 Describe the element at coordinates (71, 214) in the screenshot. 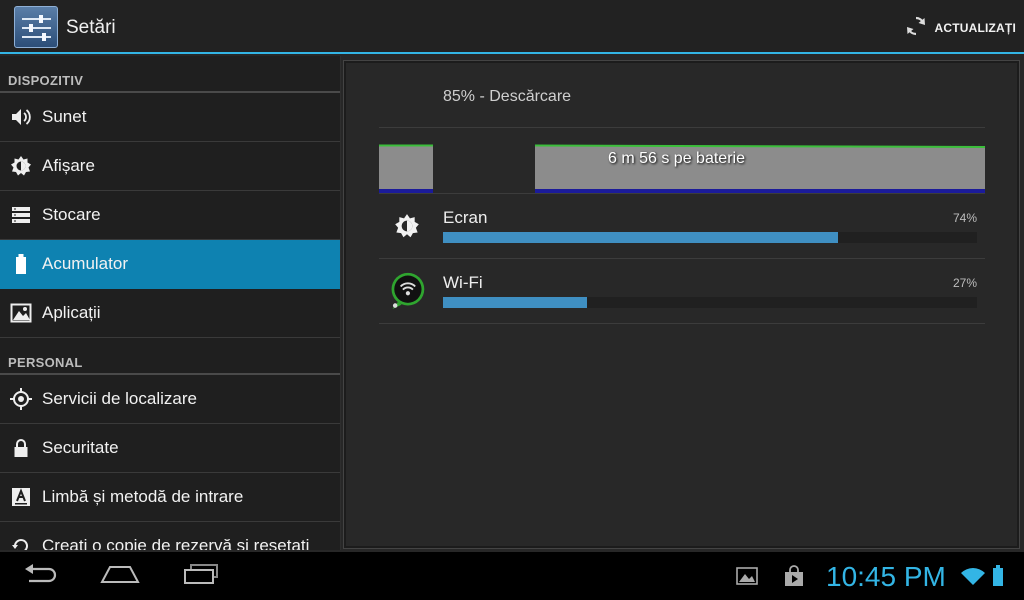

I see `sidebar-item-label: Stocare` at that location.